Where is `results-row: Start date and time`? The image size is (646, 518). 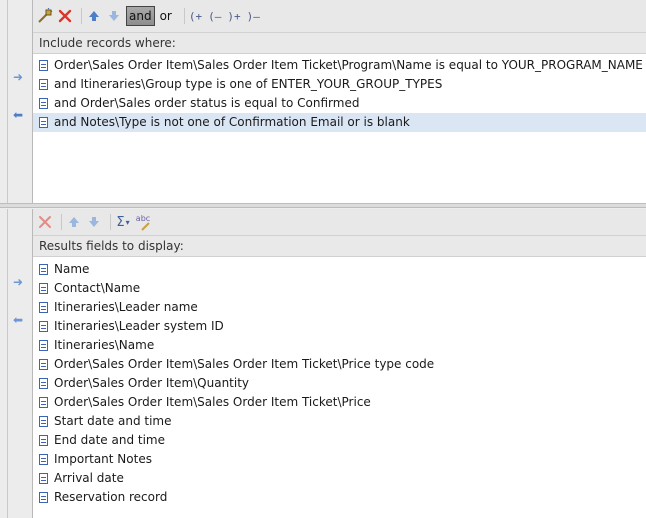 results-row: Start date and time is located at coordinates (339, 421).